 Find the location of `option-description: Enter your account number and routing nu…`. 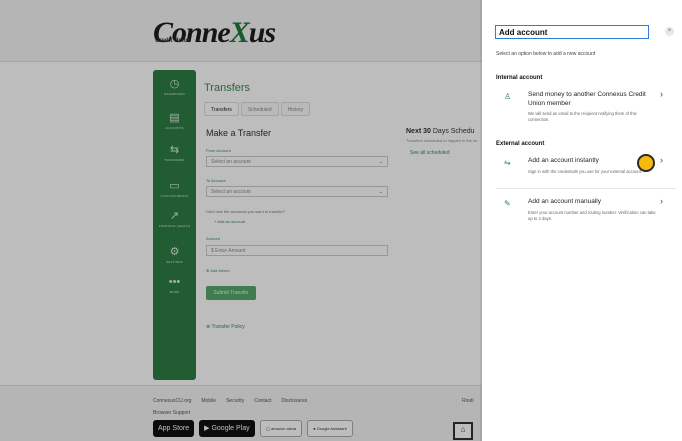

option-description: Enter your account number and routing nu… is located at coordinates (592, 215).